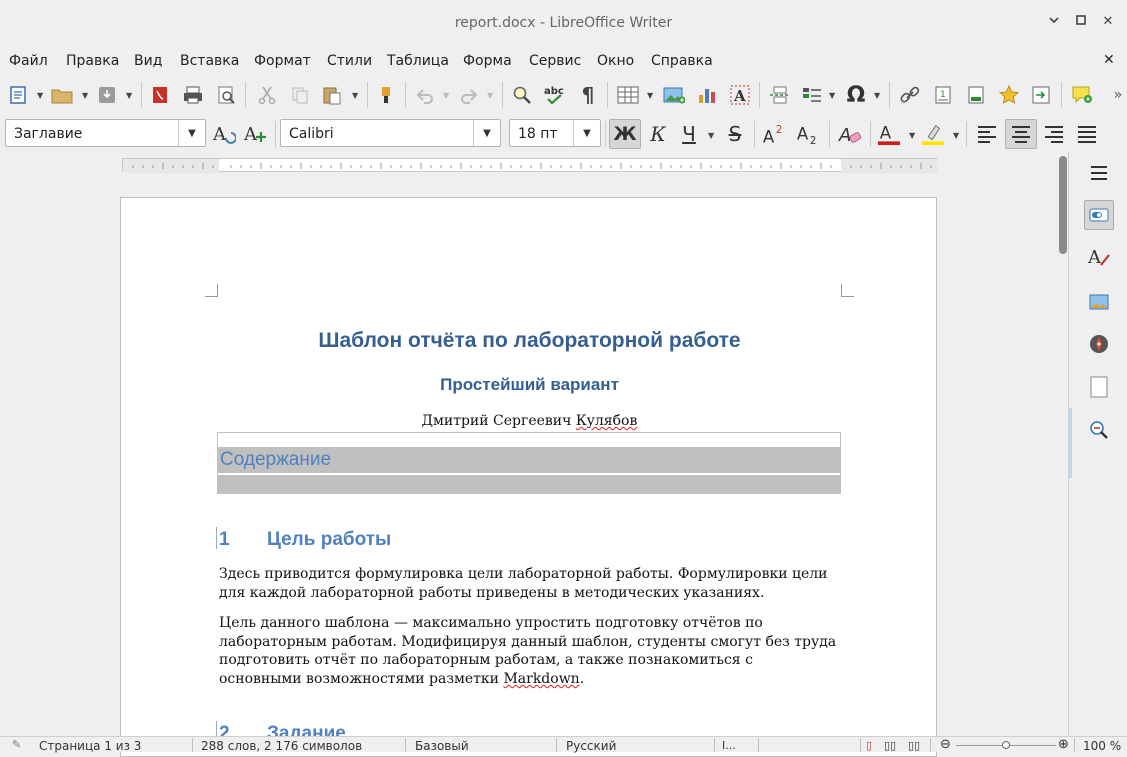 The height and width of the screenshot is (757, 1127). I want to click on paragraph-style-combo: Заглавие ▼, so click(105, 133).